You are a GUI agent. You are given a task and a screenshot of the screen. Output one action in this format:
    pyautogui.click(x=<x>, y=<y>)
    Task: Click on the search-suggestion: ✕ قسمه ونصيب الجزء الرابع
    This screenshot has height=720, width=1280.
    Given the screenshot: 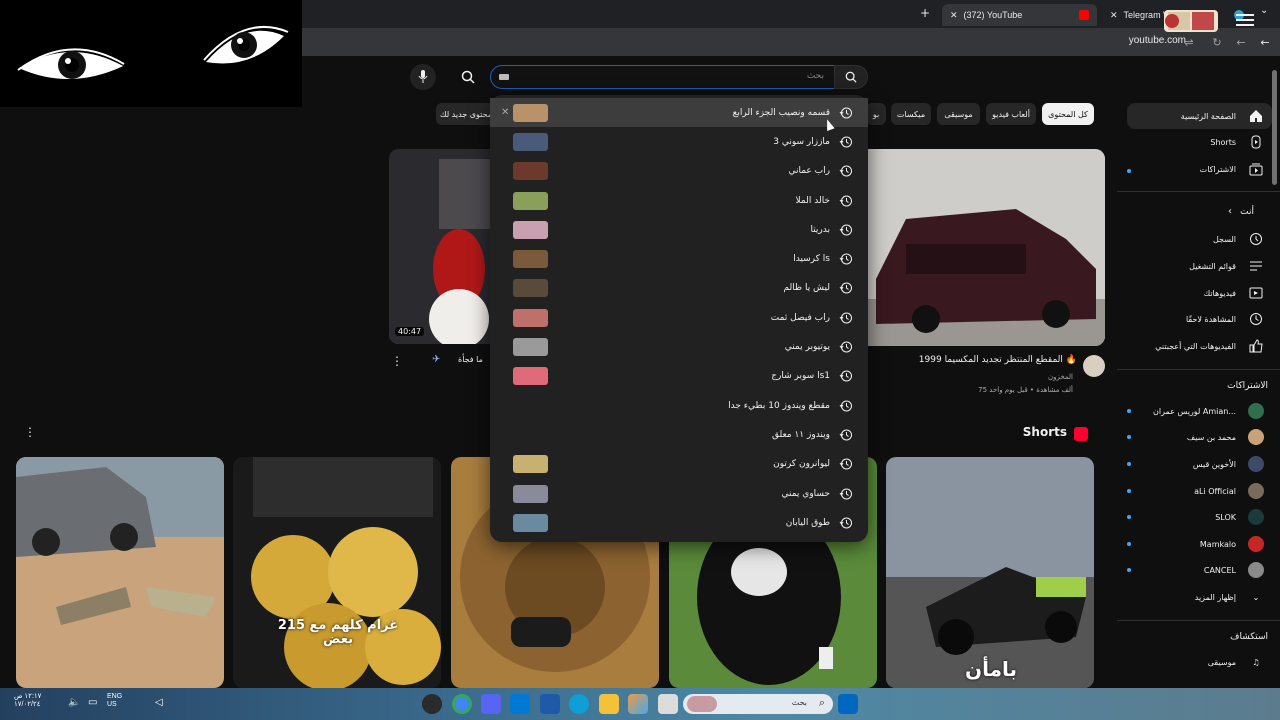 What is the action you would take?
    pyautogui.click(x=679, y=113)
    